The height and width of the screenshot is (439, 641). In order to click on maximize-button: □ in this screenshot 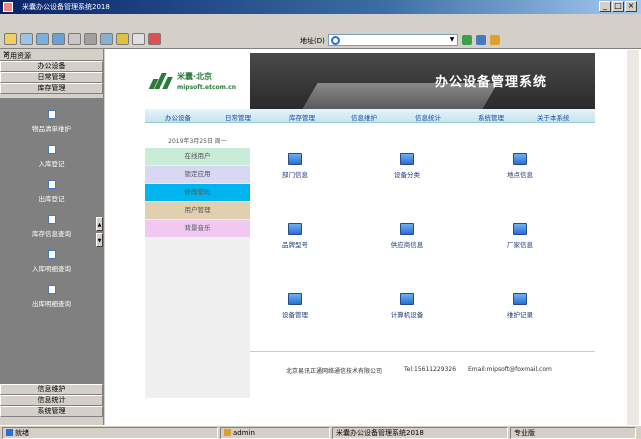, I will do `click(618, 6)`.